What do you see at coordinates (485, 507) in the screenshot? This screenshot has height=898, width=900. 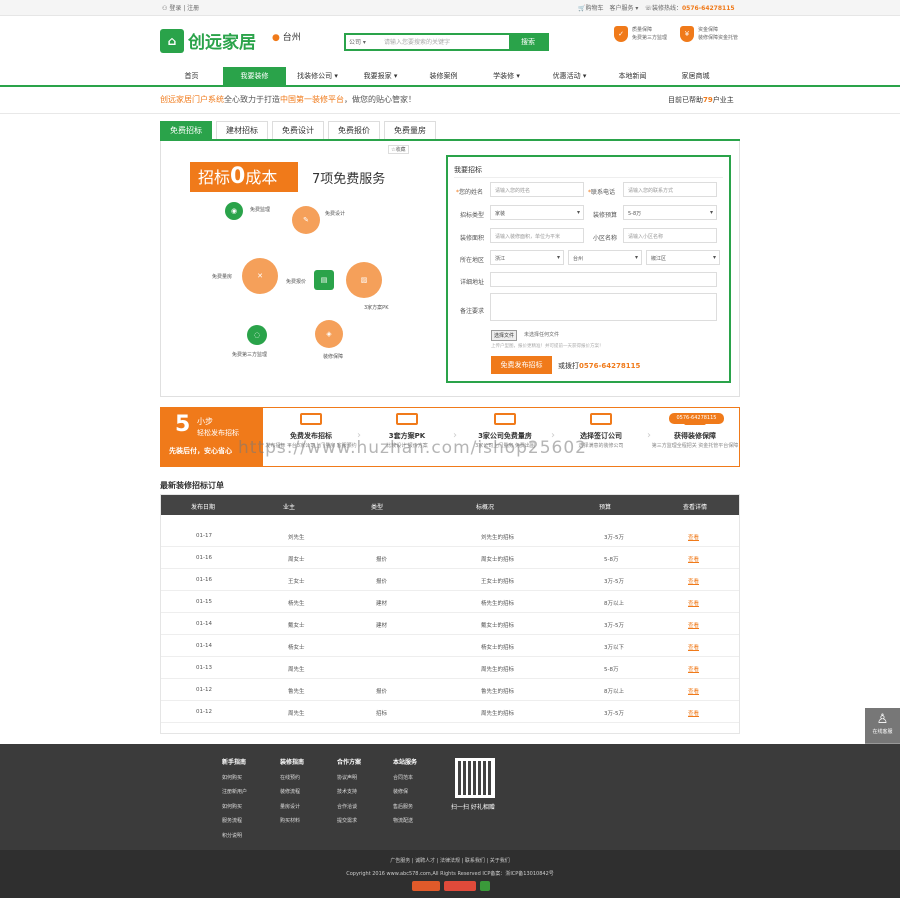 I see `column-header: 标概况` at bounding box center [485, 507].